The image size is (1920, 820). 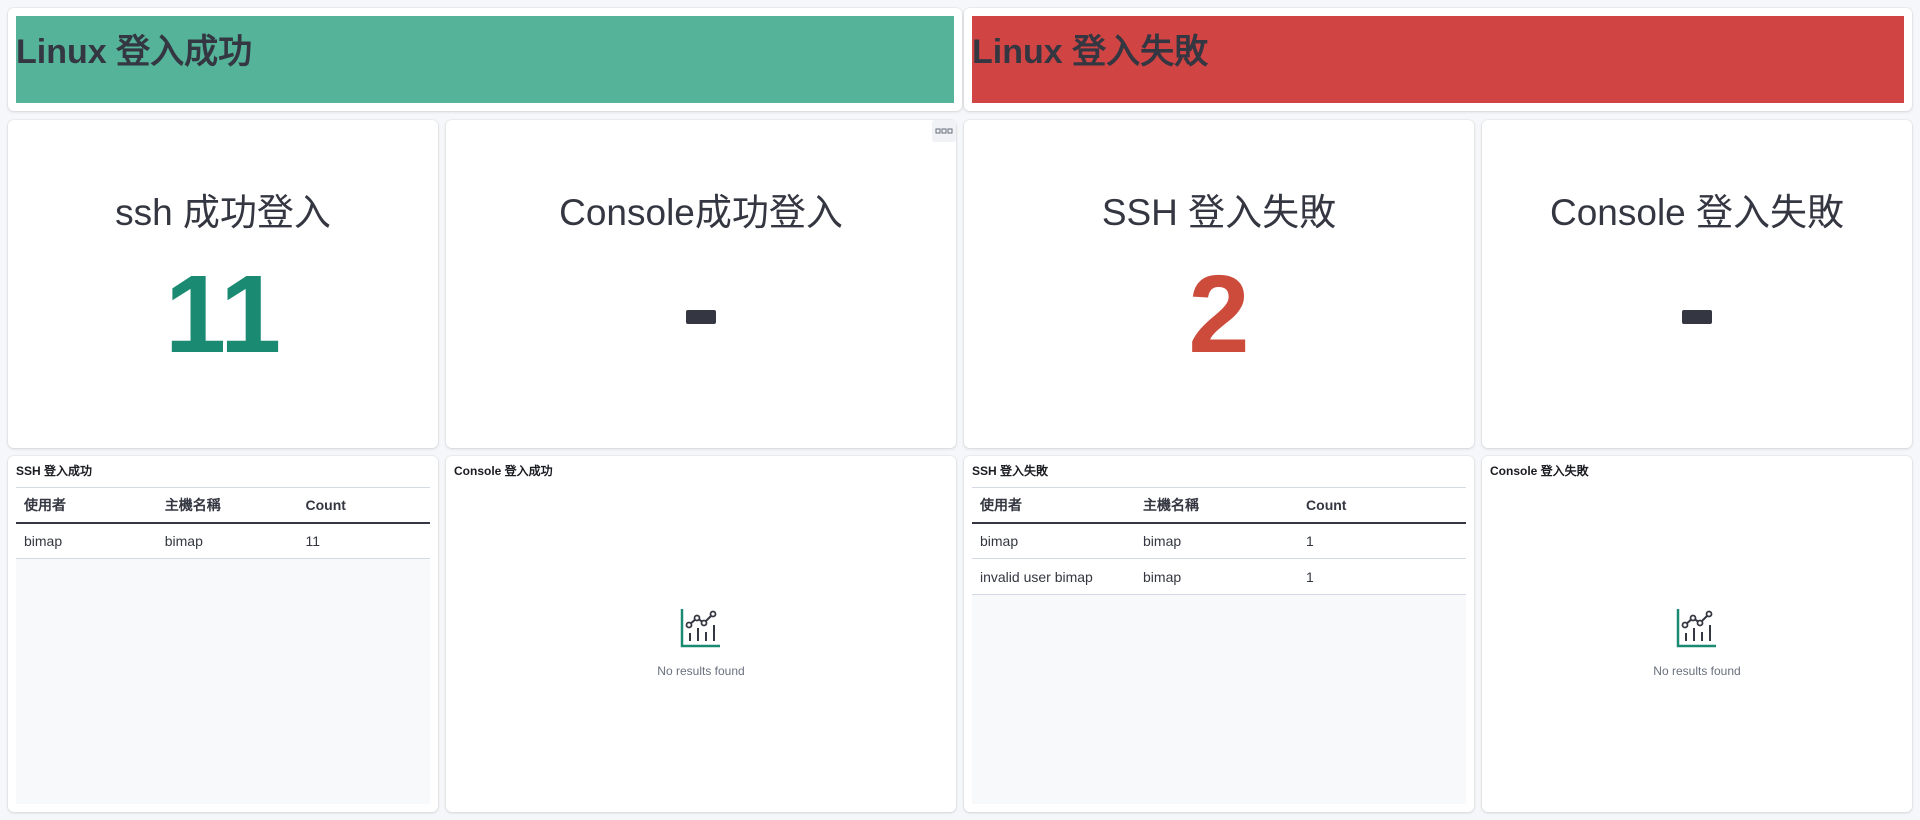 I want to click on panel-title: SSH 登入成功, so click(x=54, y=471).